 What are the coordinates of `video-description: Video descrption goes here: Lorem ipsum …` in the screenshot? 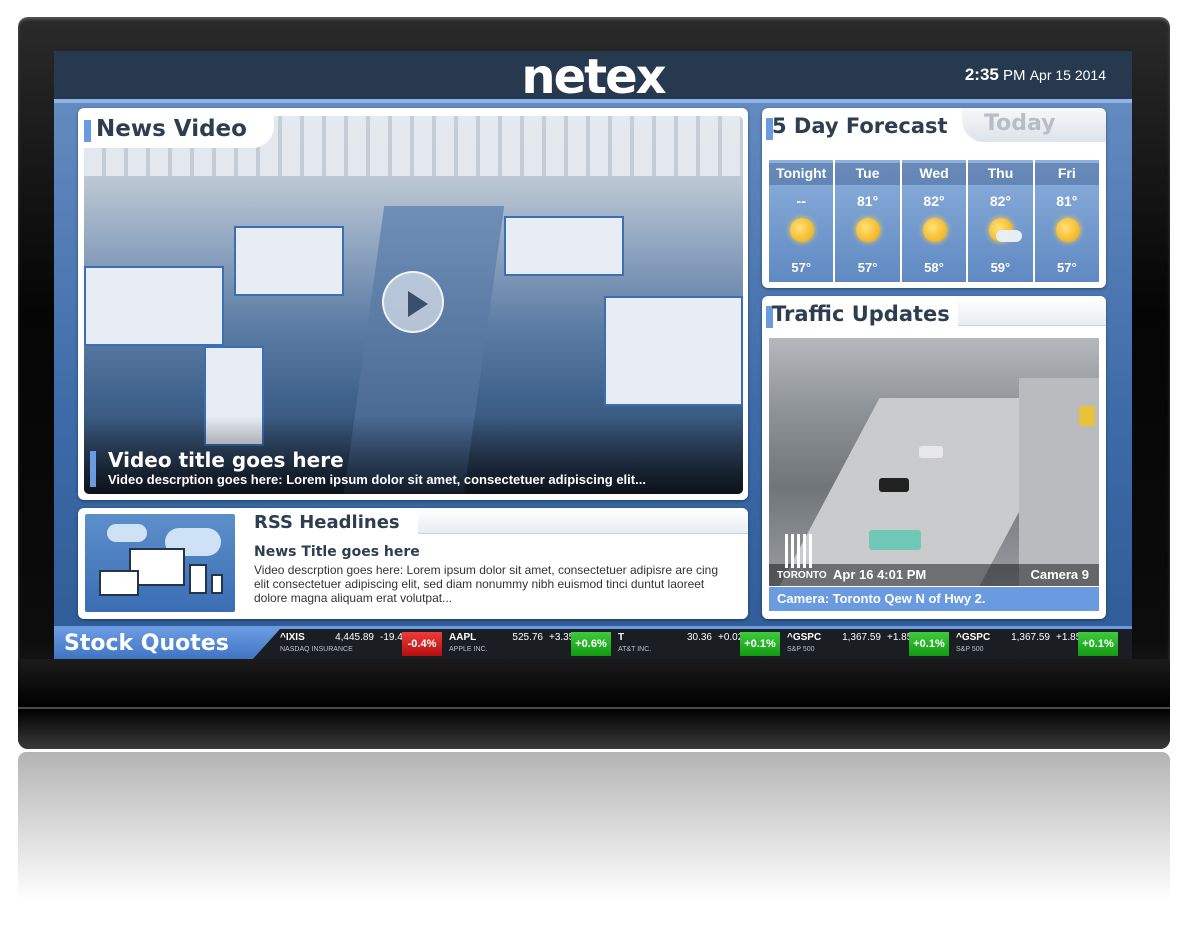 It's located at (377, 479).